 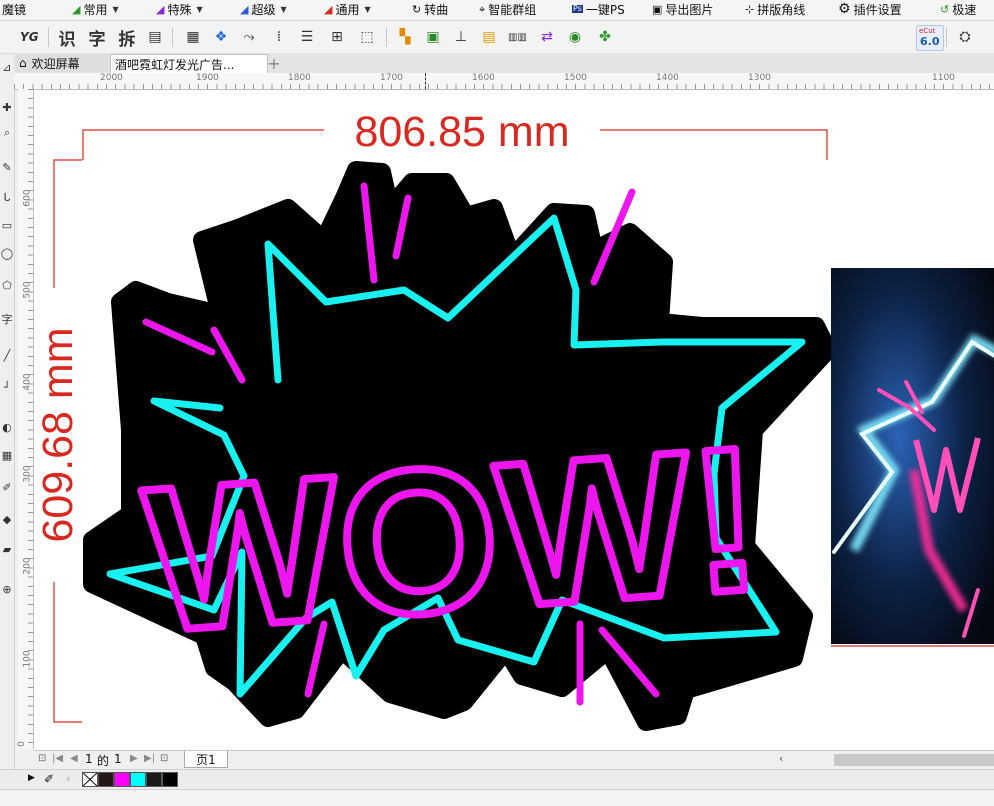 I want to click on height-dimension: 609.68 mm, so click(x=58, y=441).